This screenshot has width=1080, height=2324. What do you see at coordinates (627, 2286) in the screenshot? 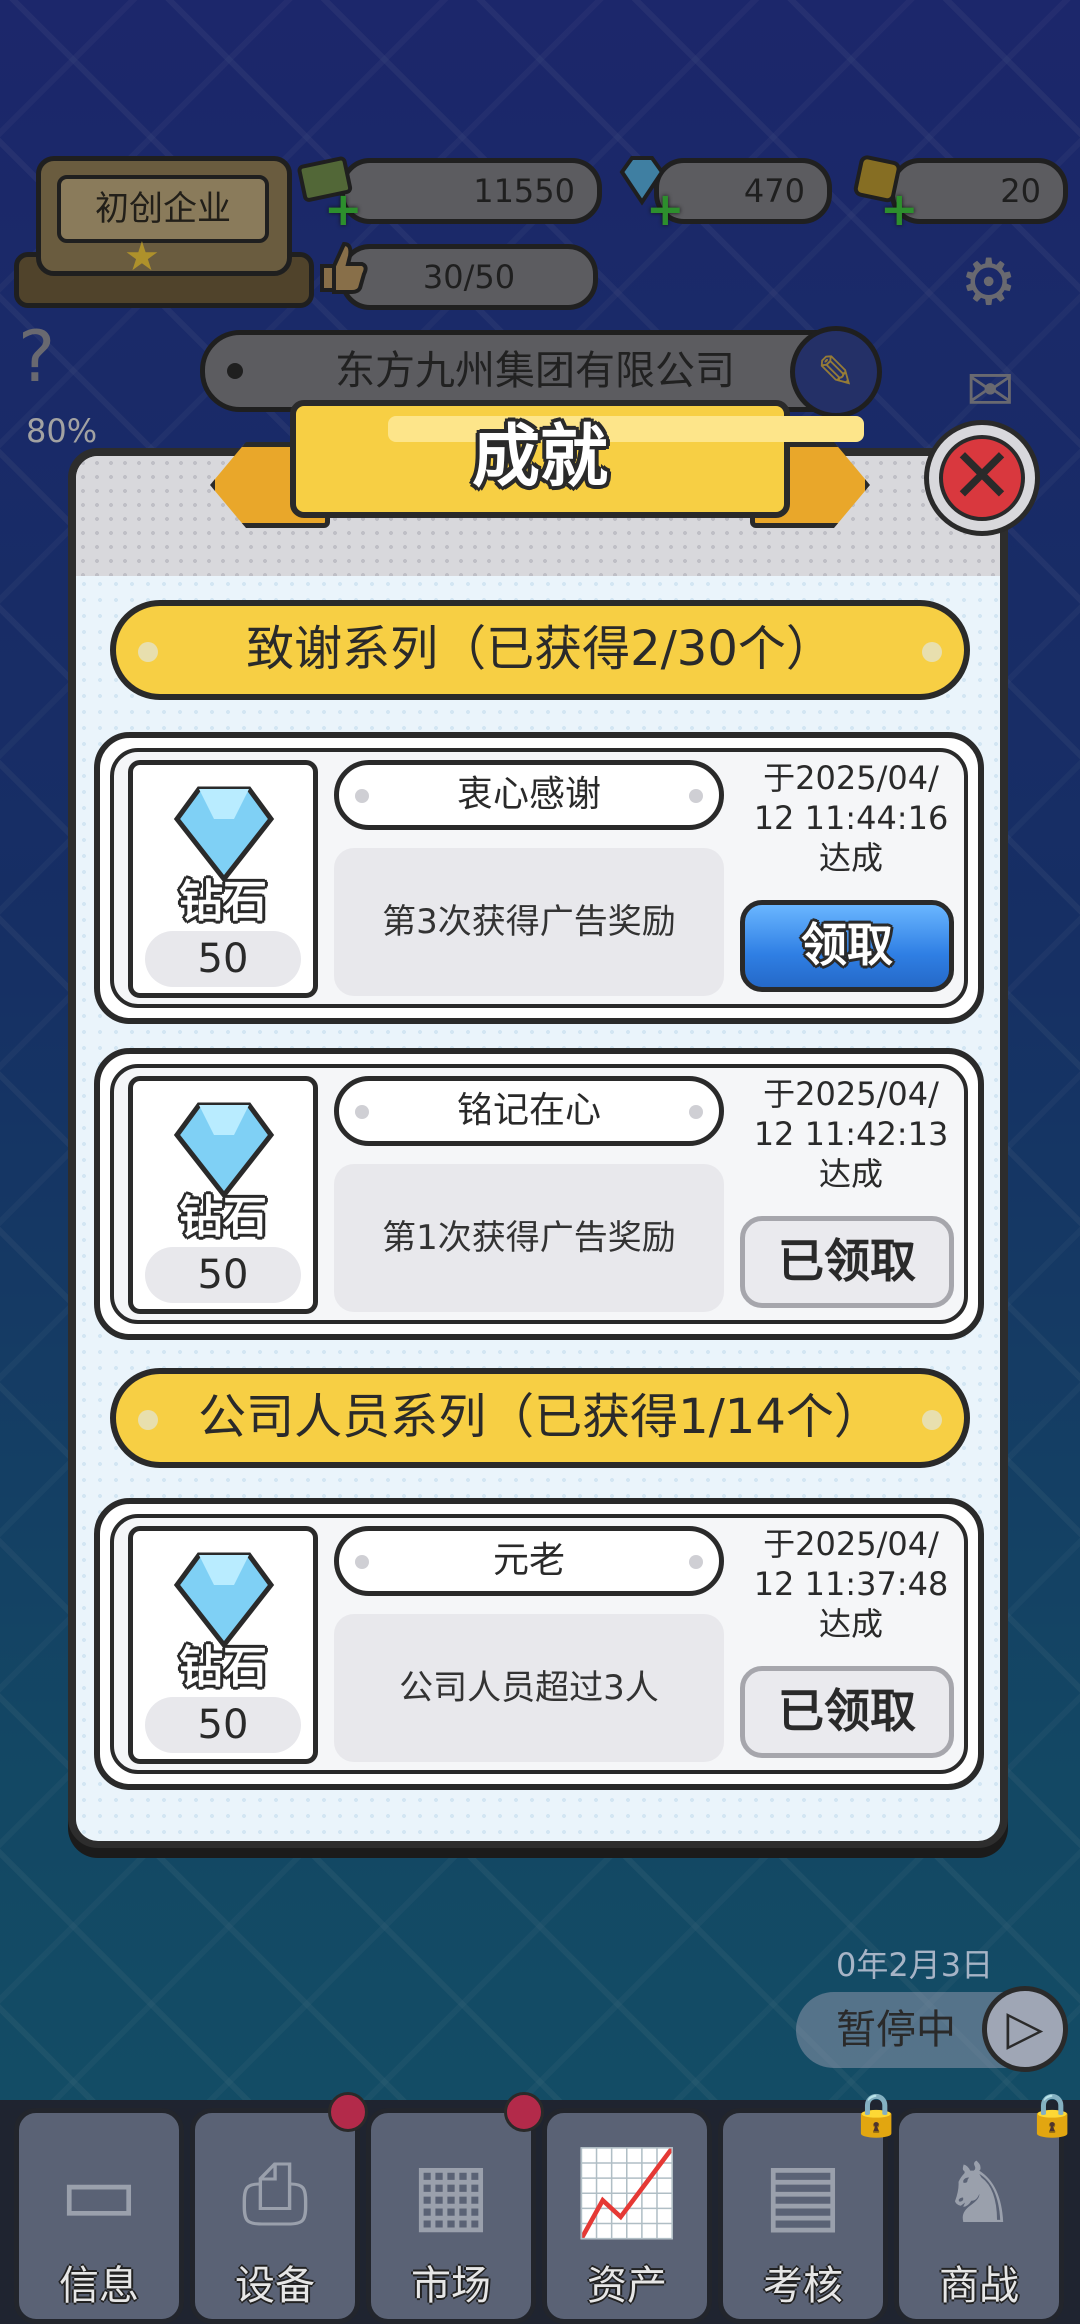
I see `nav-label: 资产` at bounding box center [627, 2286].